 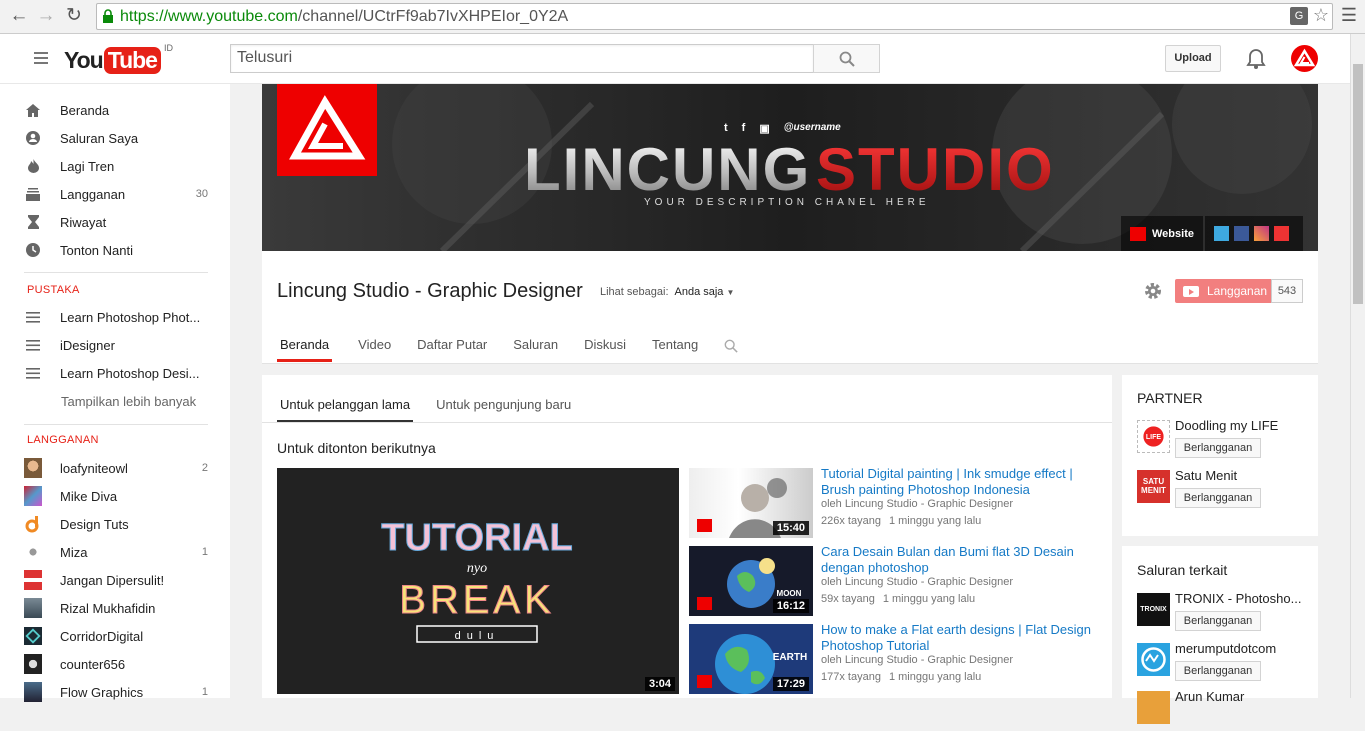 I want to click on guide-item-label: Saluran Saya, so click(x=99, y=138).